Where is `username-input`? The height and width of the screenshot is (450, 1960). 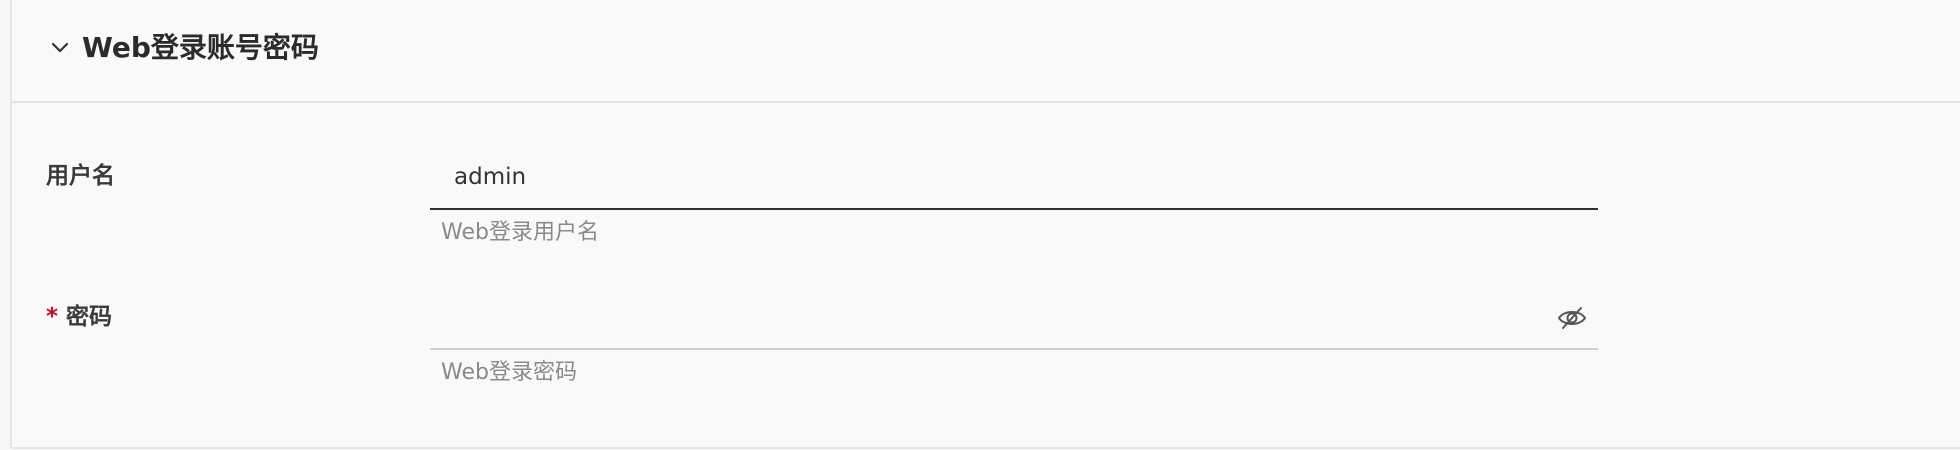 username-input is located at coordinates (1014, 177).